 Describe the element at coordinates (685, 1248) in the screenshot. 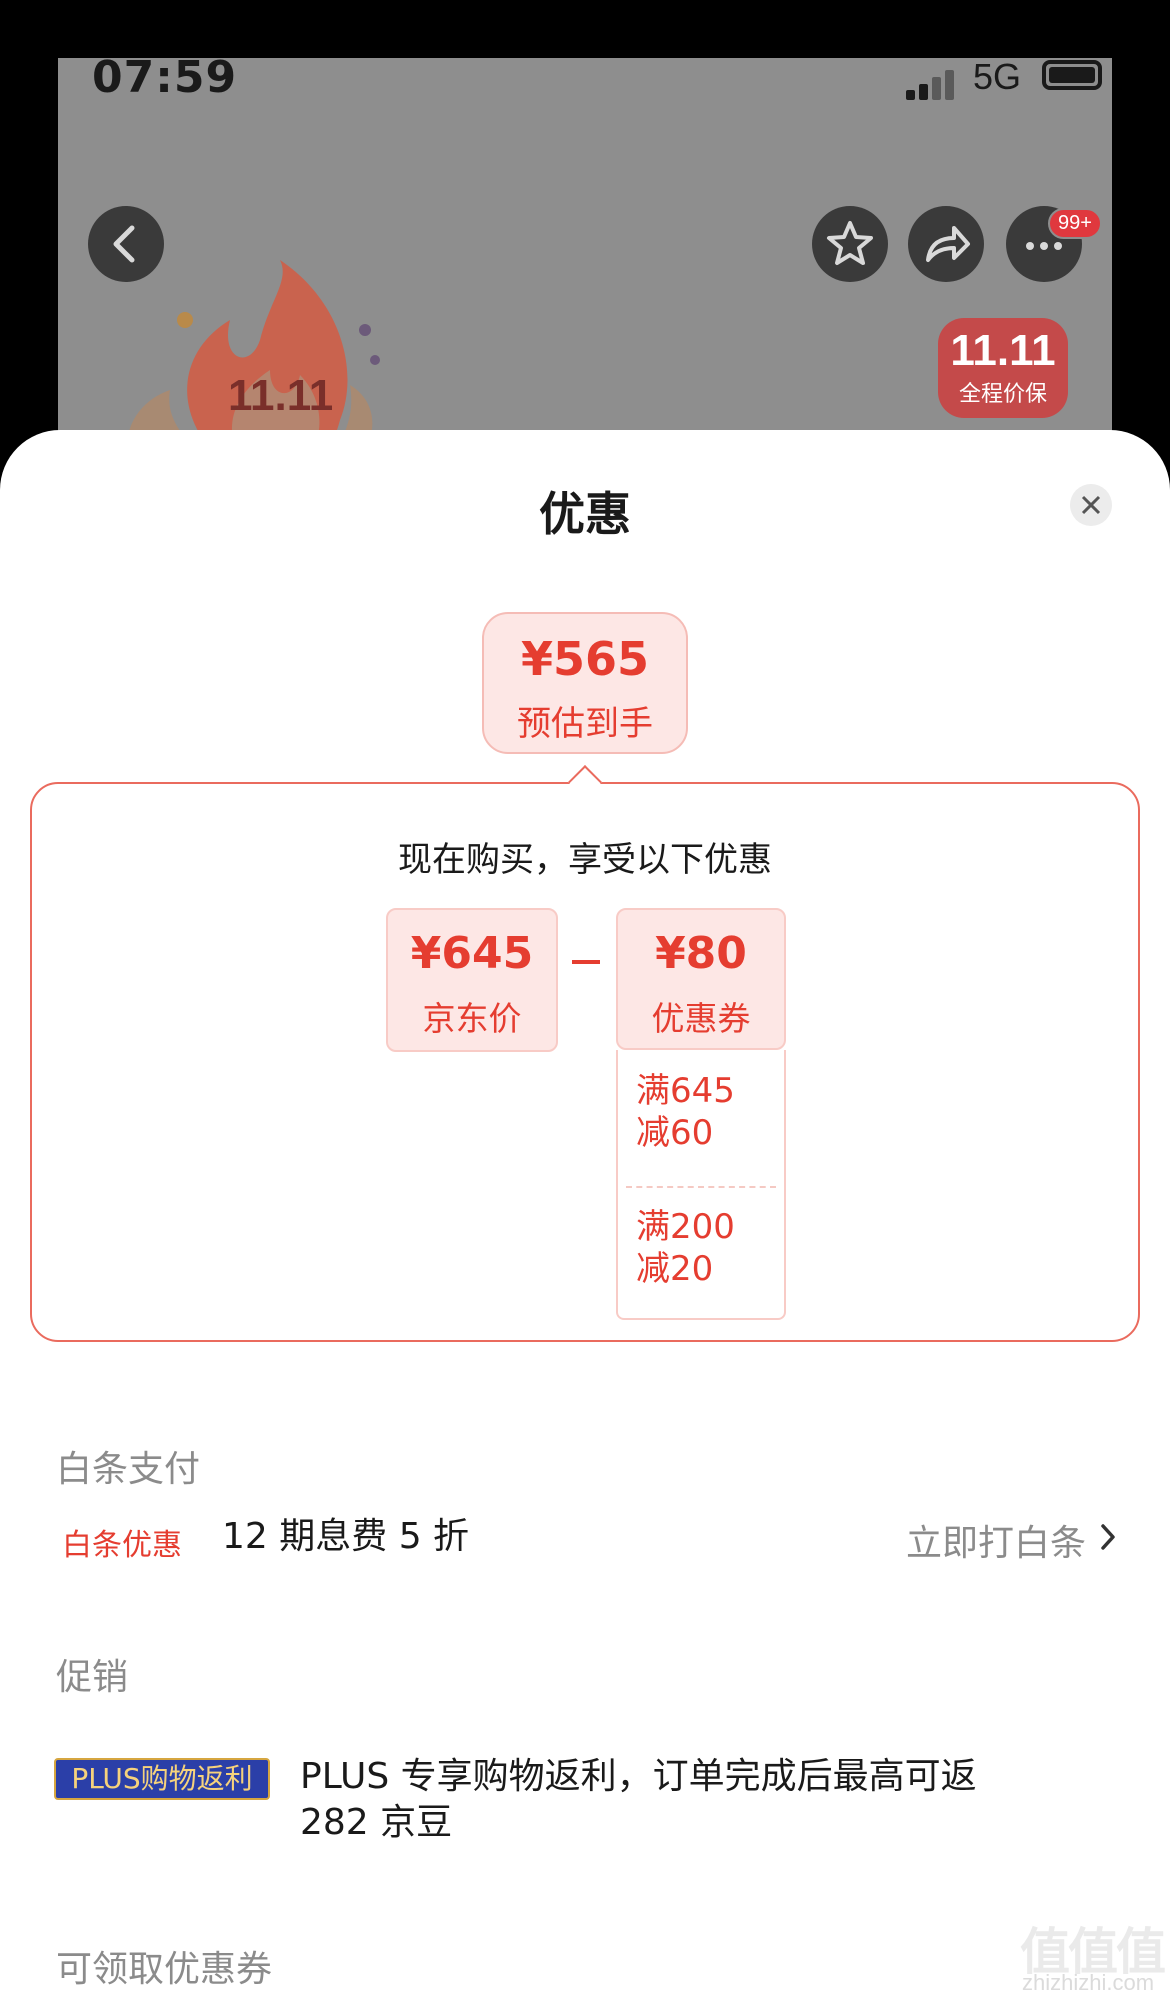

I see `coupon-item: 满200 减20` at that location.